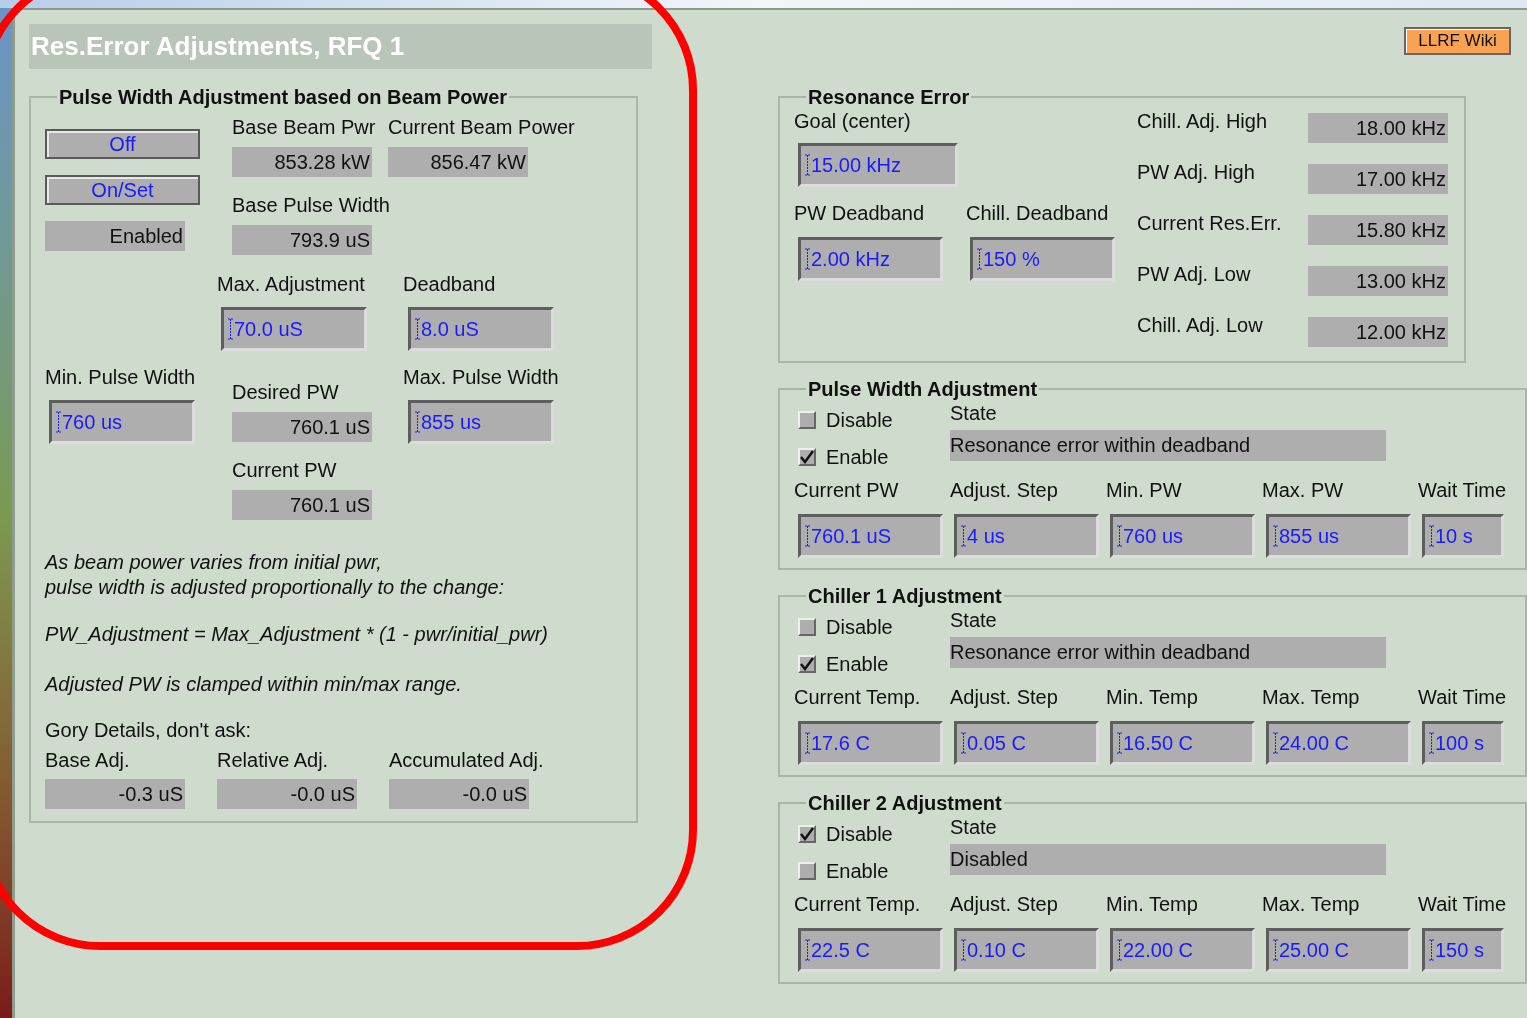 This screenshot has height=1018, width=1527. What do you see at coordinates (1463, 950) in the screenshot?
I see `input-field: 150 s` at bounding box center [1463, 950].